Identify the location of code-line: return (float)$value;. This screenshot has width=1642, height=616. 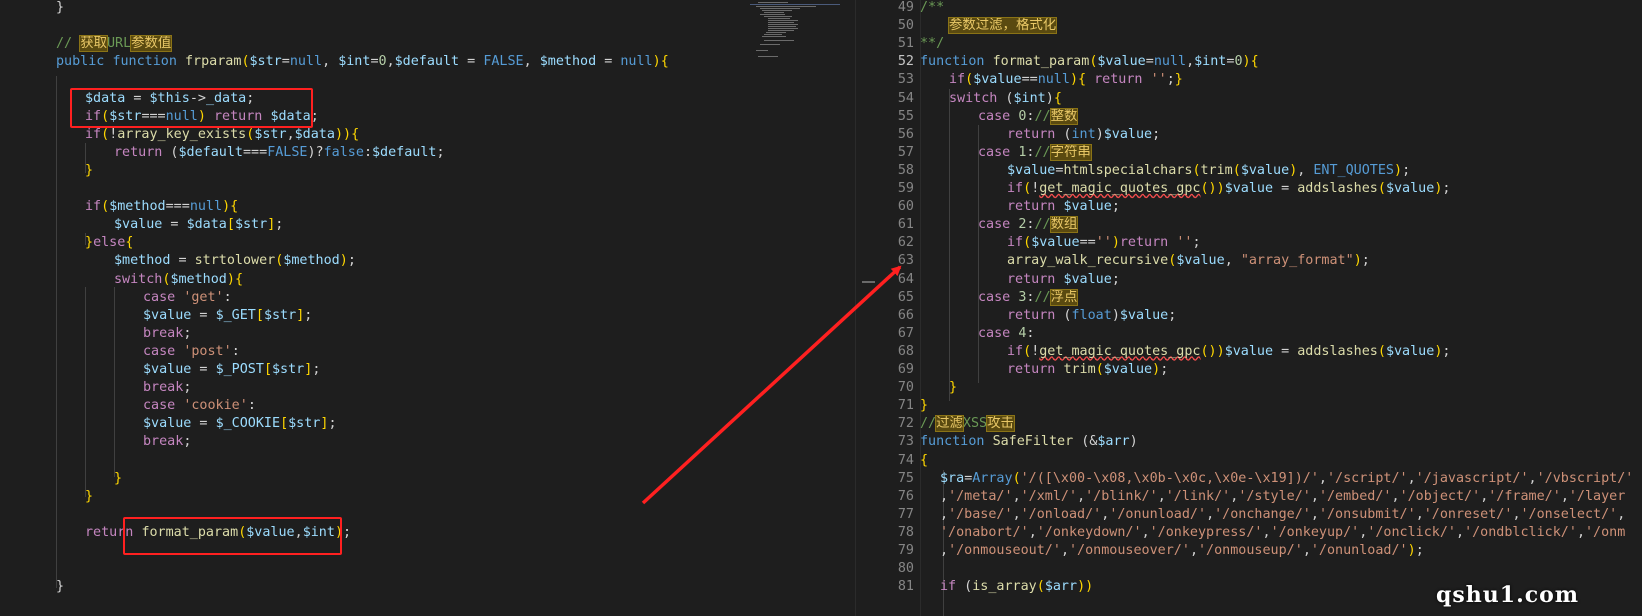
(1091, 315).